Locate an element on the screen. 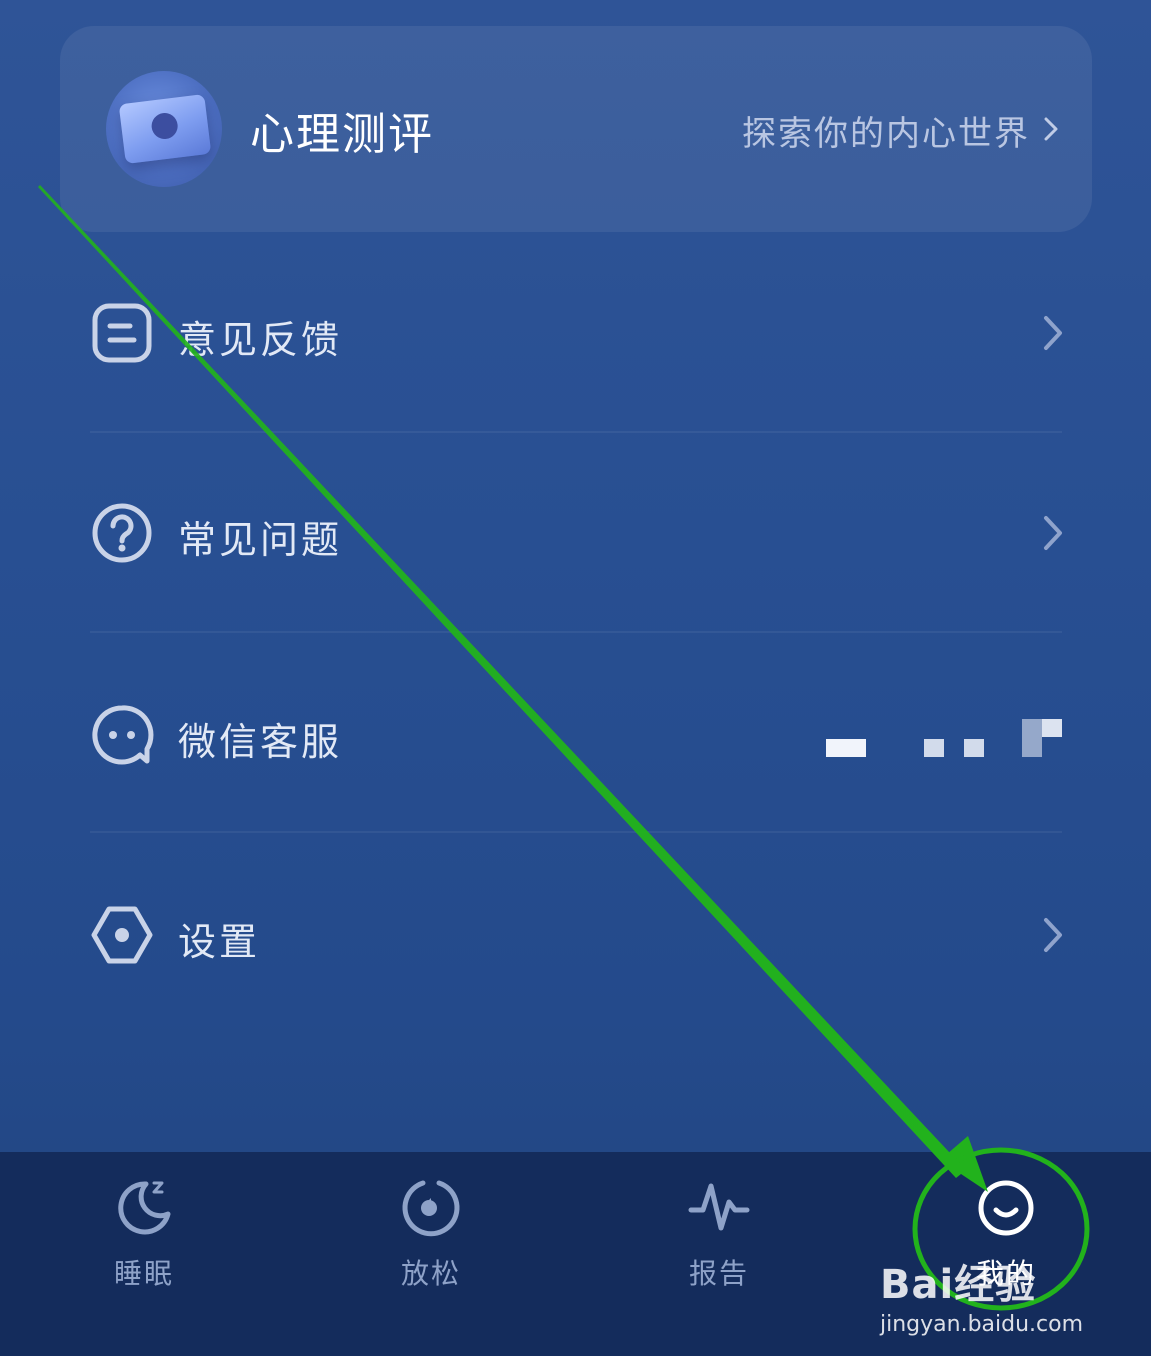  menu-item-wechat-service: 微信客服 is located at coordinates (577, 733).